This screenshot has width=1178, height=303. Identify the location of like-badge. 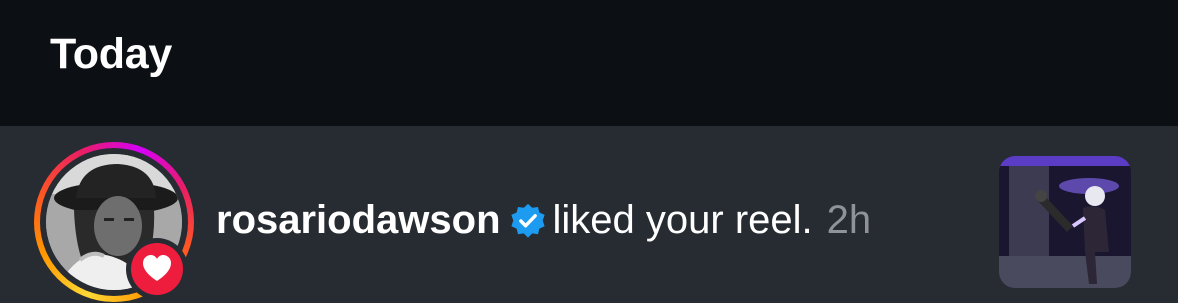
(157, 269).